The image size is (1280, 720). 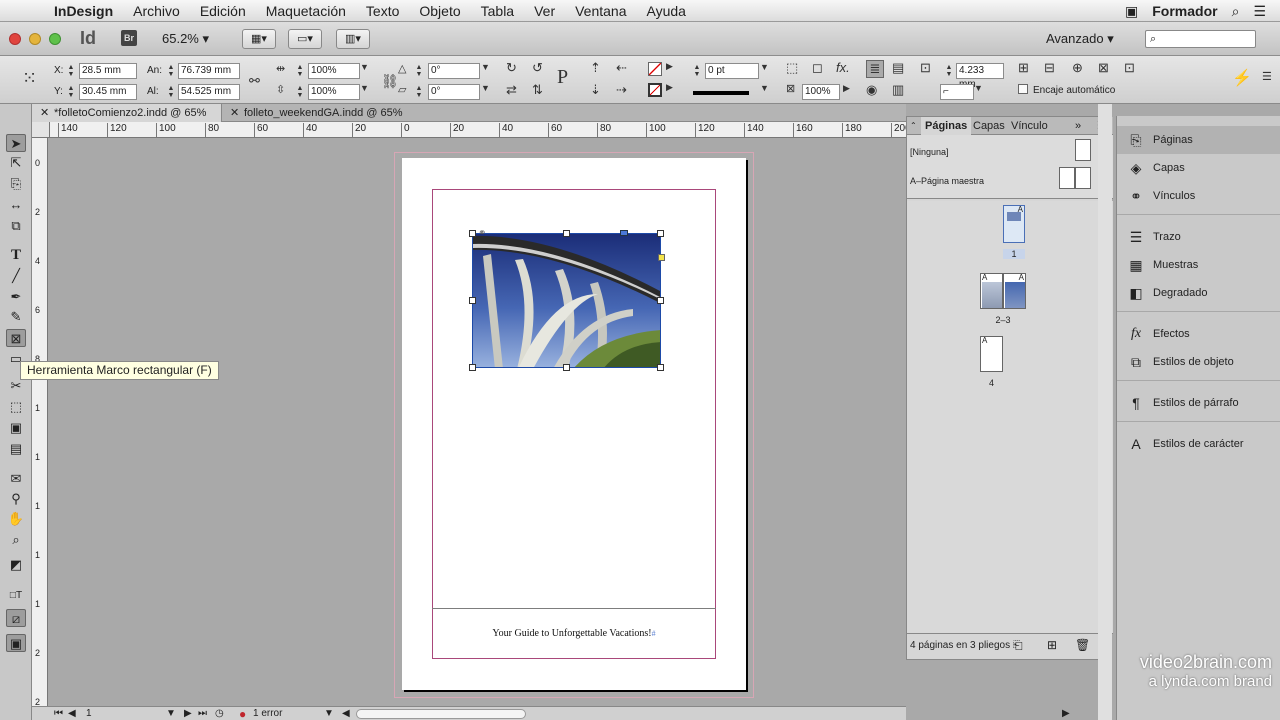 I want to click on bridge-button: Br, so click(x=129, y=38).